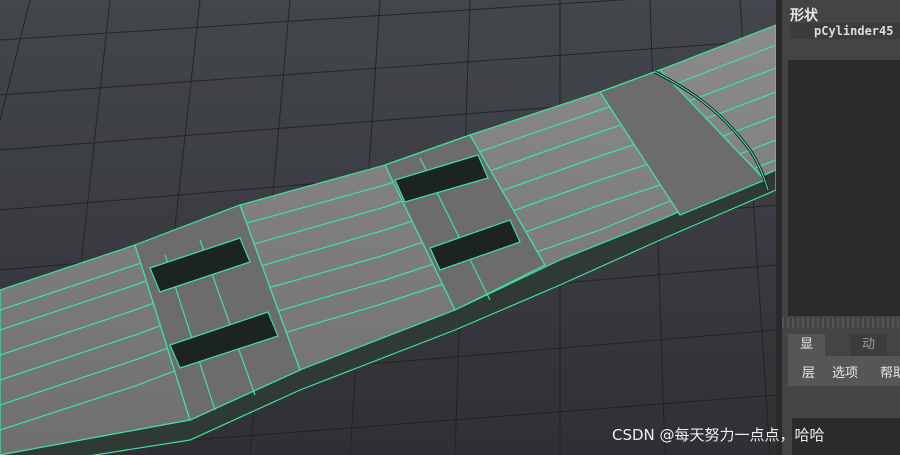 The height and width of the screenshot is (455, 900). Describe the element at coordinates (844, 188) in the screenshot. I see `attribute-list-area` at that location.